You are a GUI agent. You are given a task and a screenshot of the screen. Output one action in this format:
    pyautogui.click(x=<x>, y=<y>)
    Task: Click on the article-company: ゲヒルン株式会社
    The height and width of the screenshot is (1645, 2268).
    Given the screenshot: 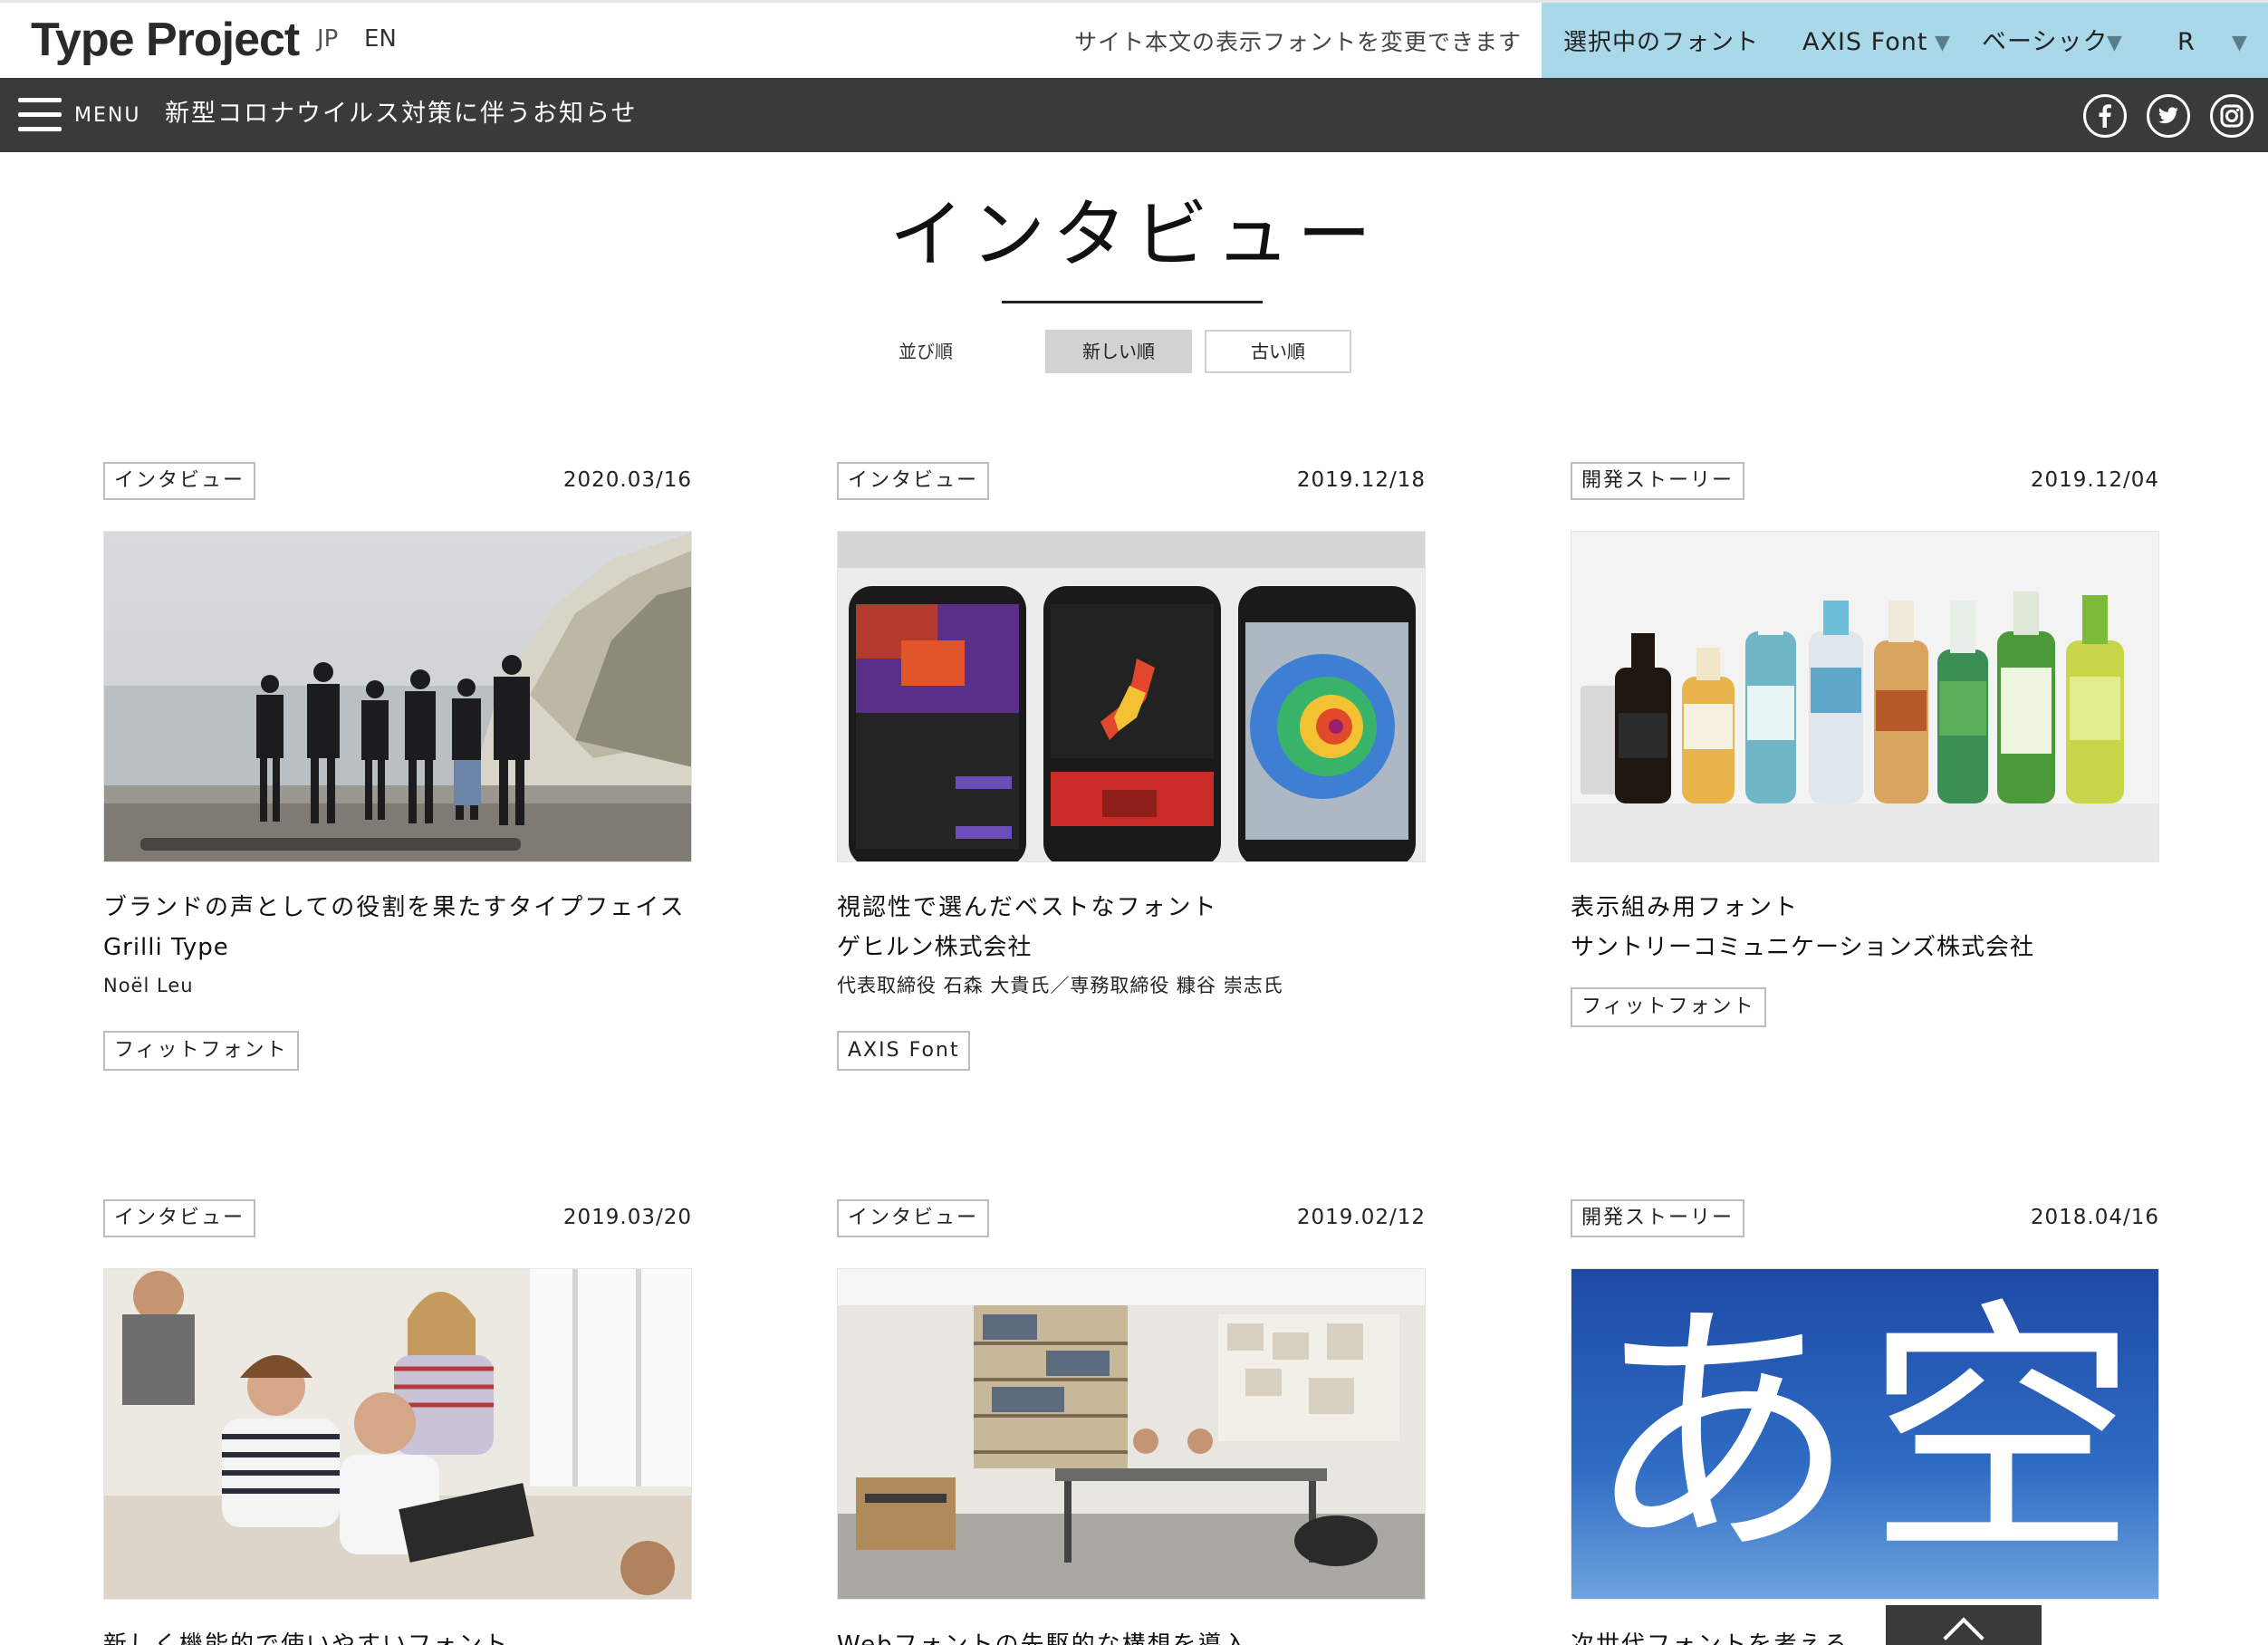 What is the action you would take?
    pyautogui.click(x=935, y=948)
    